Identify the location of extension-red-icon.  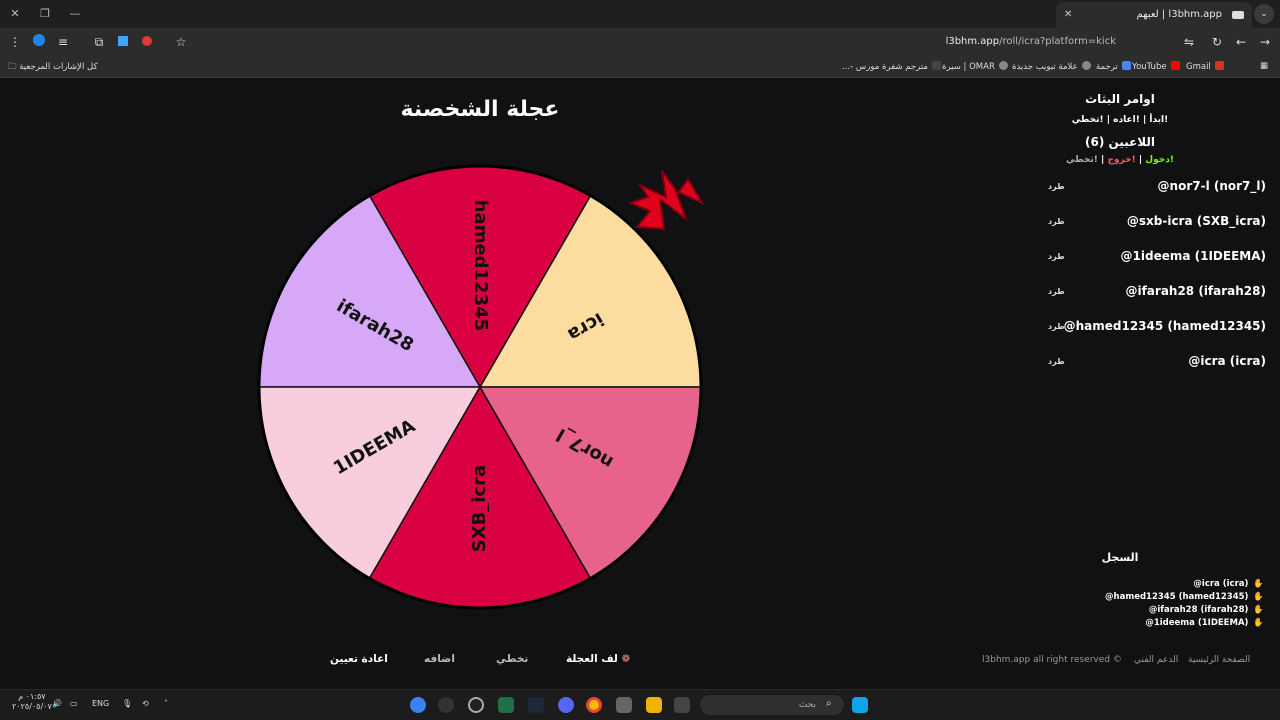
(147, 42).